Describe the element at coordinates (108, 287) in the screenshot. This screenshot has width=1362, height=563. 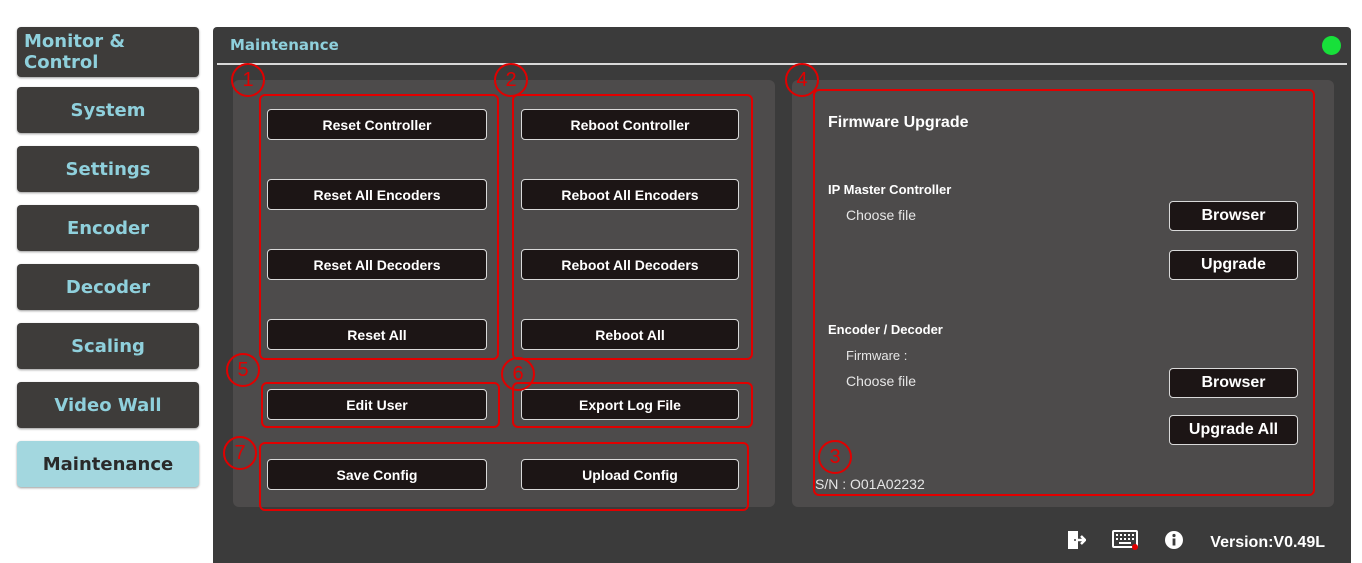
I see `nav-decoder: Decoder` at that location.